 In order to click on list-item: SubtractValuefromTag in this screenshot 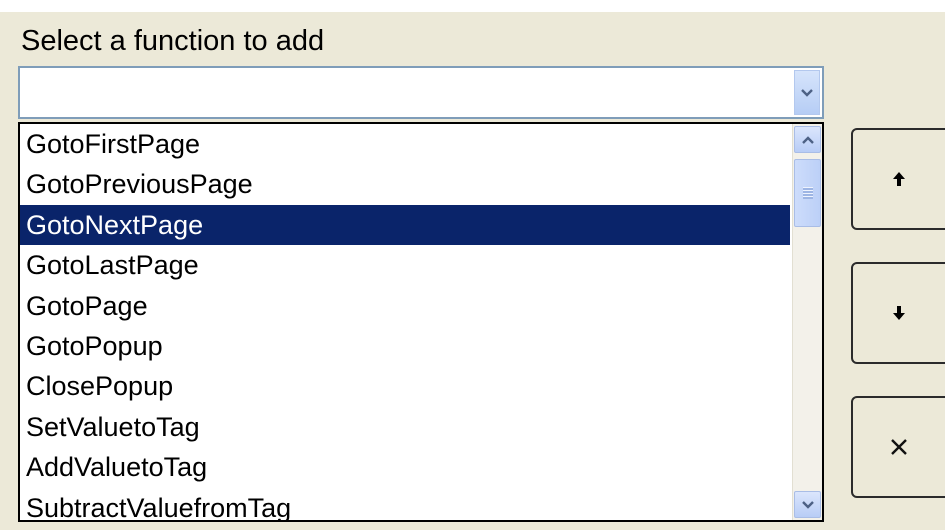, I will do `click(405, 504)`.